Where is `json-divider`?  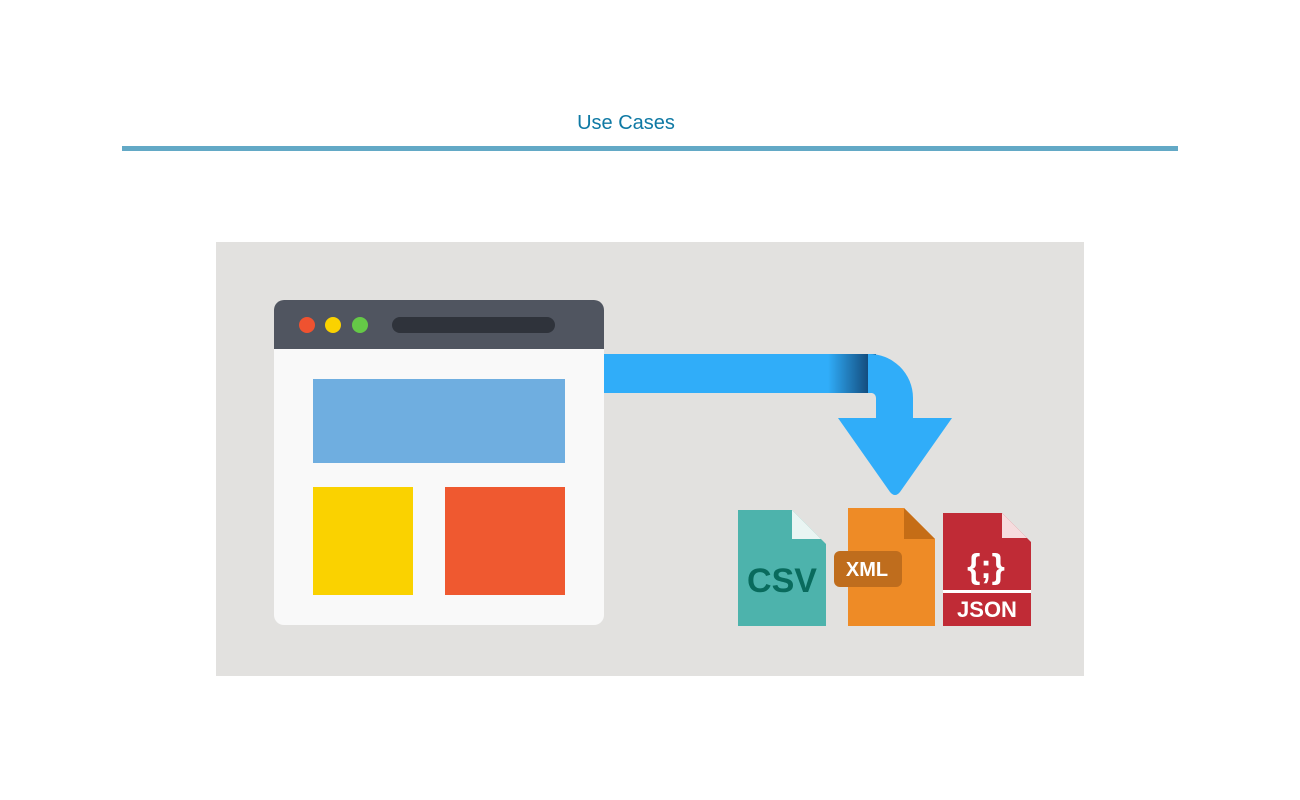 json-divider is located at coordinates (987, 591).